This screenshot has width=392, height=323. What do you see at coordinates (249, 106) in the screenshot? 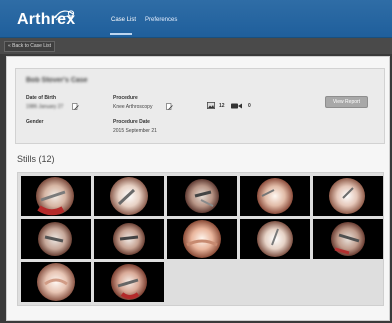
I see `video-count: 0` at bounding box center [249, 106].